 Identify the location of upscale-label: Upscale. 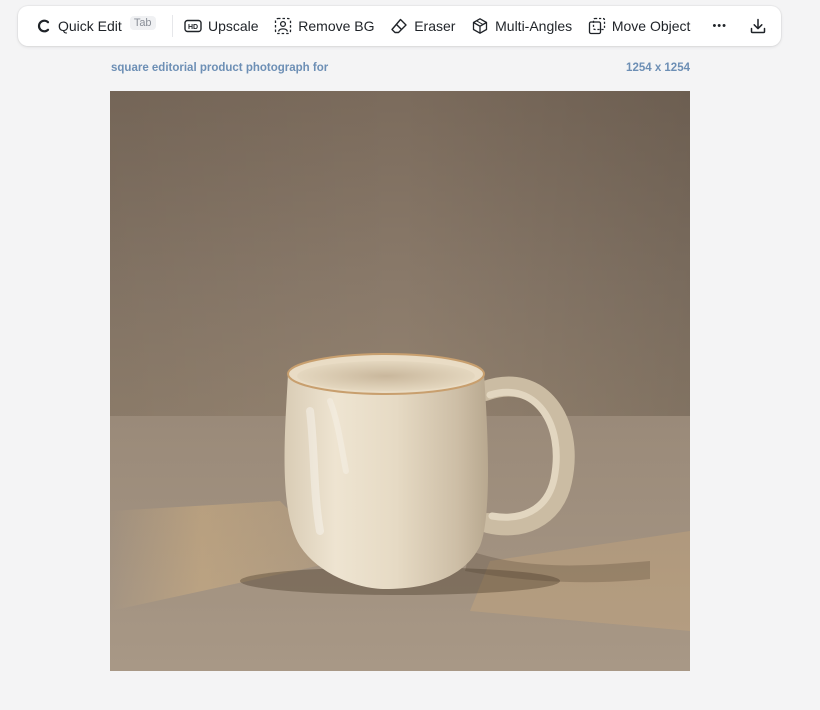
(233, 26).